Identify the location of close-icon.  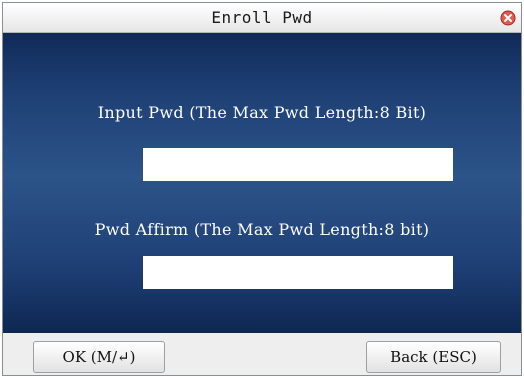
(508, 18).